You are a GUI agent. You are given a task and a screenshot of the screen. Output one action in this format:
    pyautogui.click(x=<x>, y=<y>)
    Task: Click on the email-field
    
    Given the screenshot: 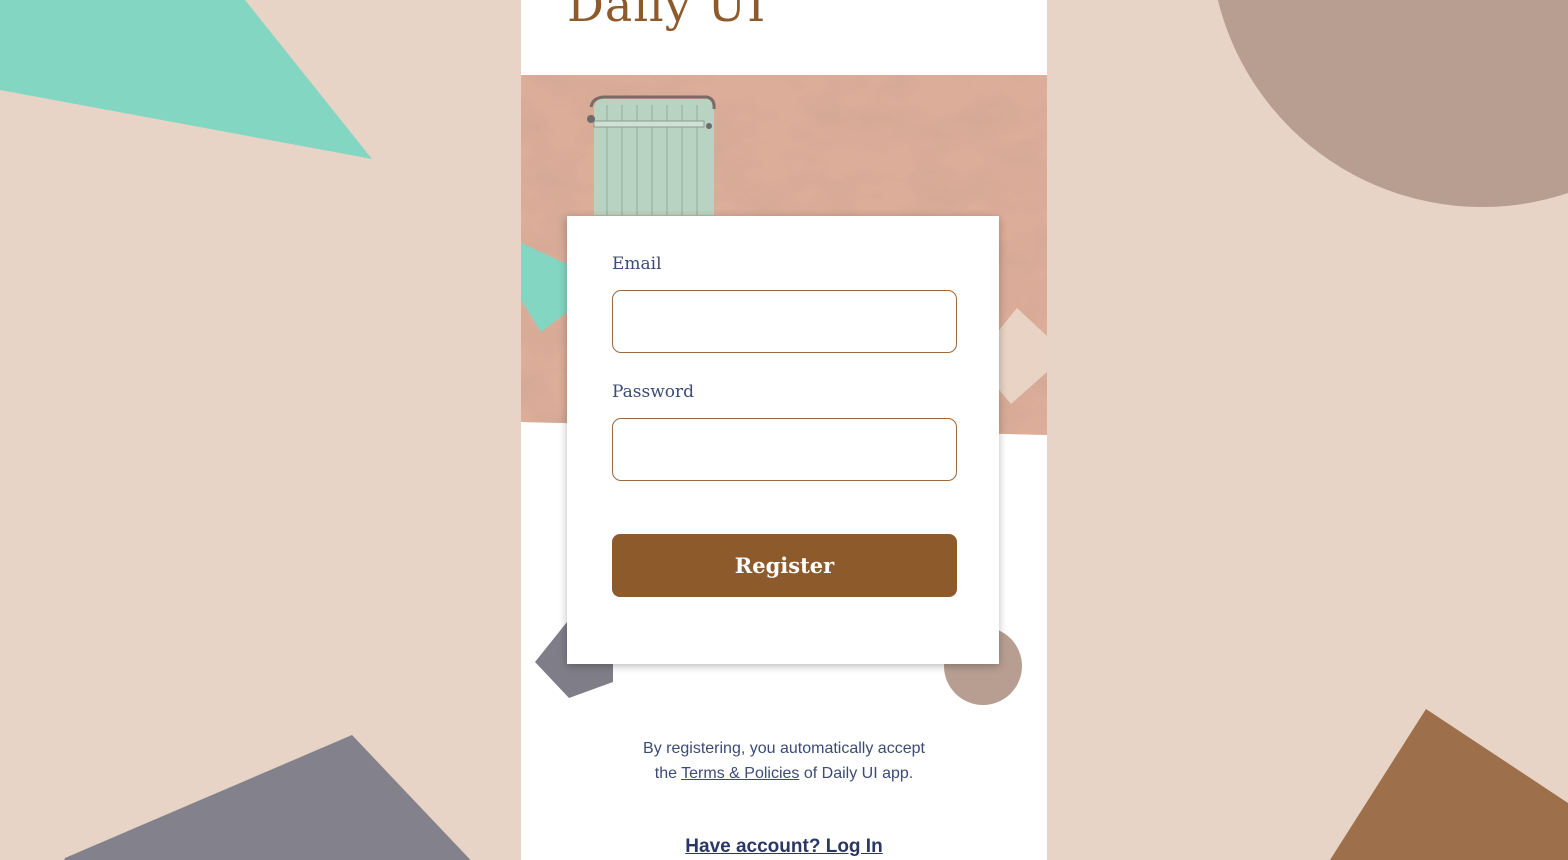 What is the action you would take?
    pyautogui.click(x=784, y=321)
    